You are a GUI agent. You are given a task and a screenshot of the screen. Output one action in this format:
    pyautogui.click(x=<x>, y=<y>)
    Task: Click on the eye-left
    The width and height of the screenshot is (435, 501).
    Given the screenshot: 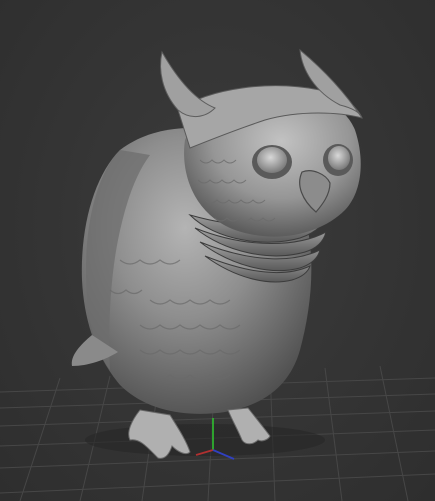 What is the action you would take?
    pyautogui.click(x=272, y=162)
    